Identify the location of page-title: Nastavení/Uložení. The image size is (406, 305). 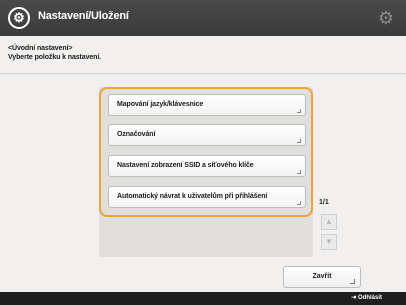
(83, 16).